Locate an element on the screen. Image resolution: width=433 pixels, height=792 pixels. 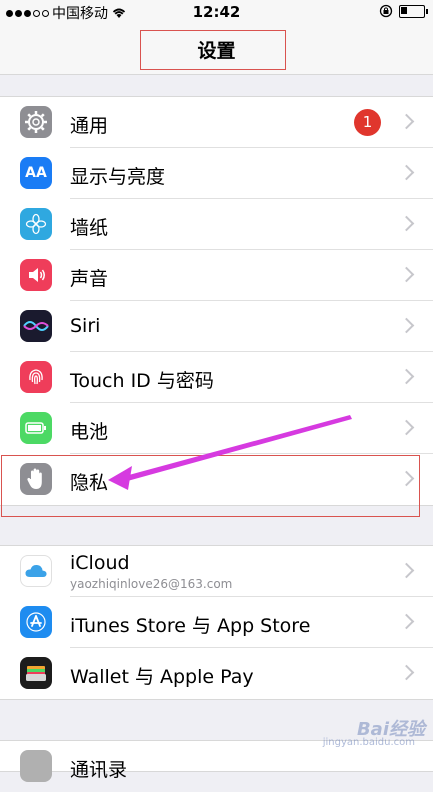
icloud-account-email: yaozhiqinlove26@163.com is located at coordinates (151, 584).